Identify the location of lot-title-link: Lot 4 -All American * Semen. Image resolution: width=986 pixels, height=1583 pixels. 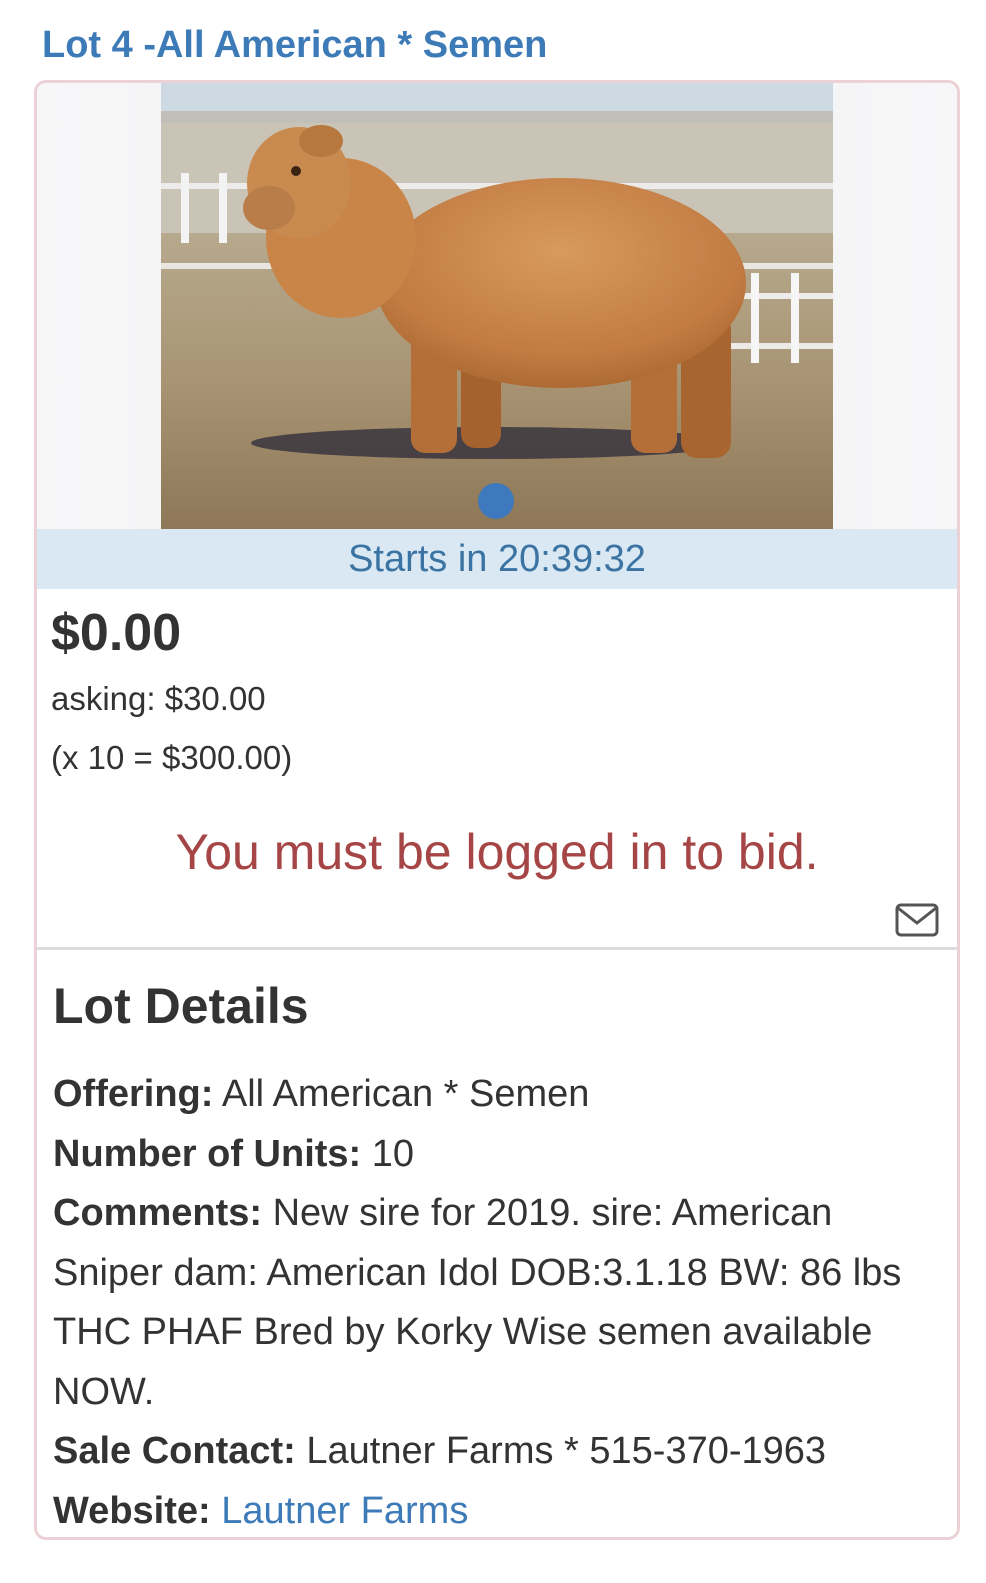
(294, 45).